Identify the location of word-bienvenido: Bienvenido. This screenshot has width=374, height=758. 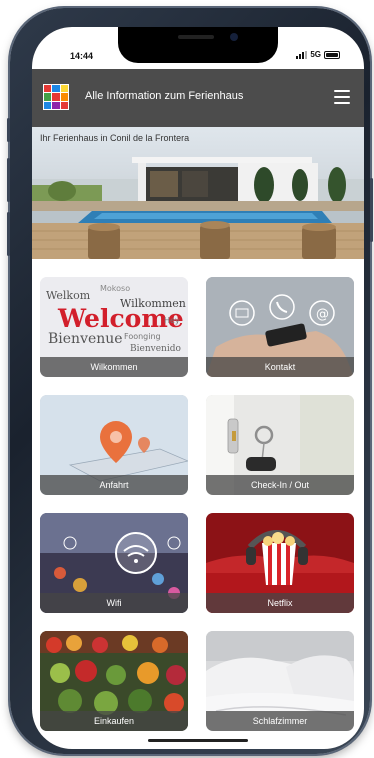
(155, 349).